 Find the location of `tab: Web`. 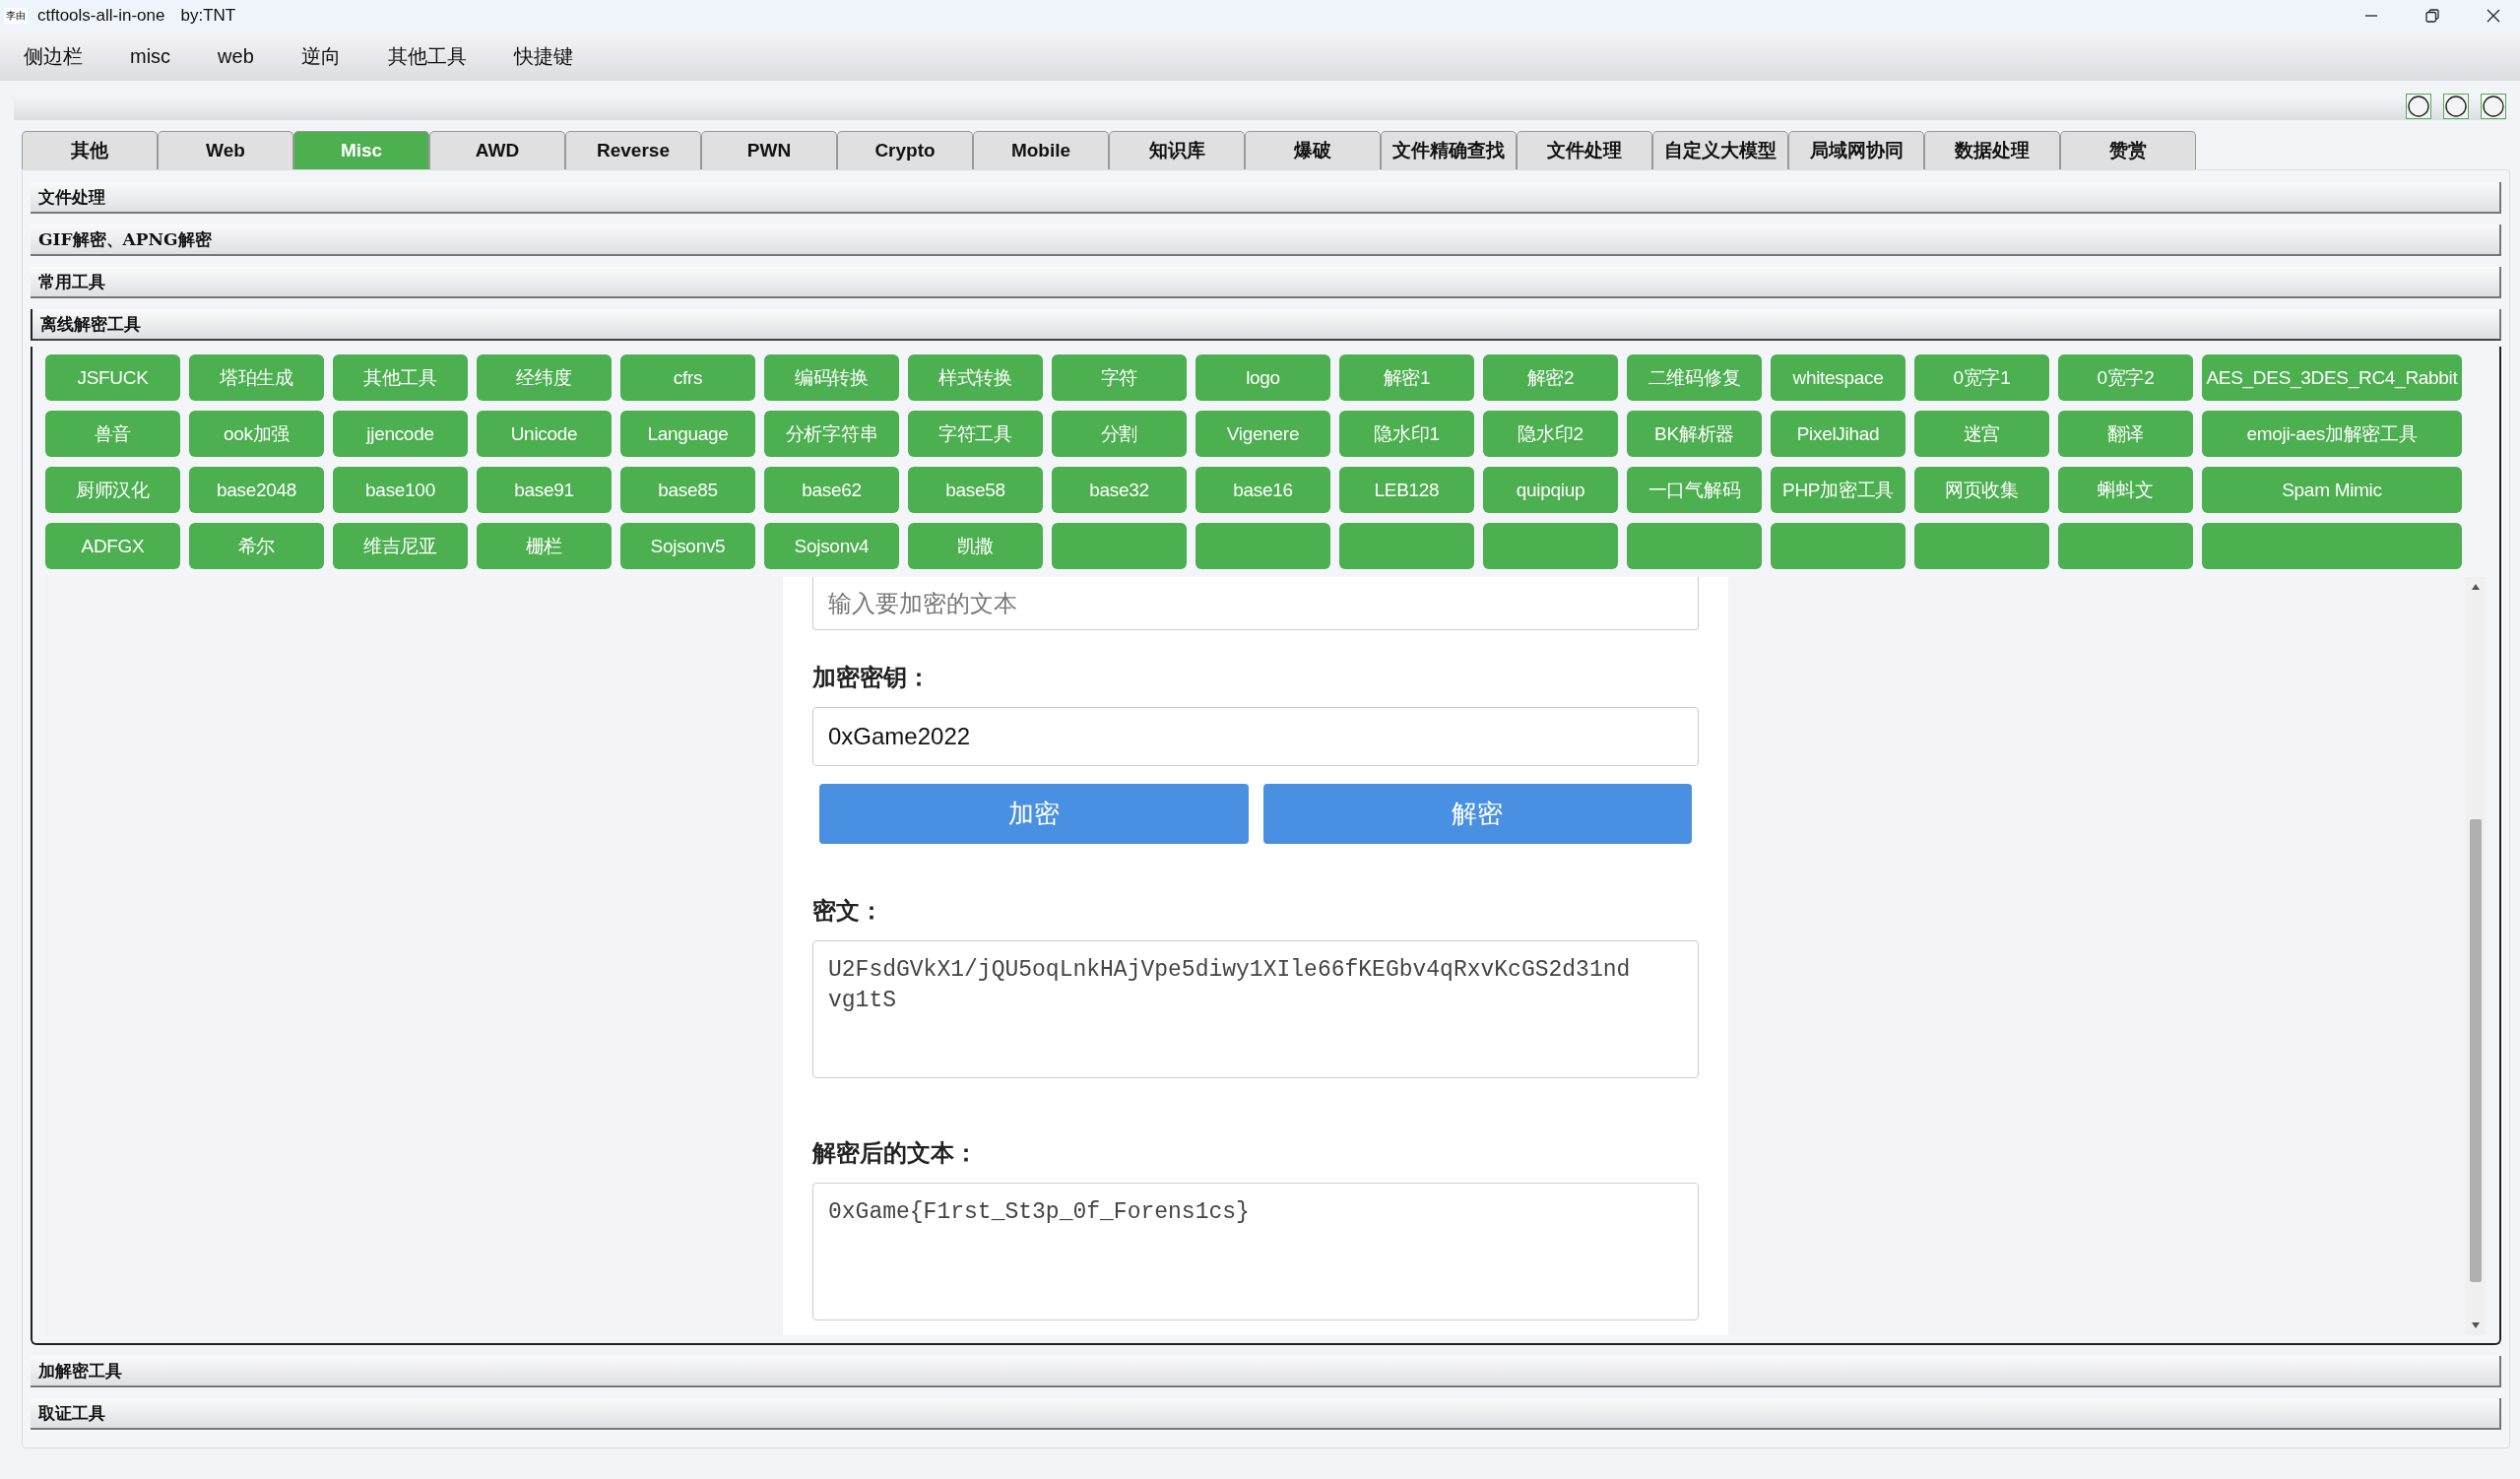

tab: Web is located at coordinates (225, 150).